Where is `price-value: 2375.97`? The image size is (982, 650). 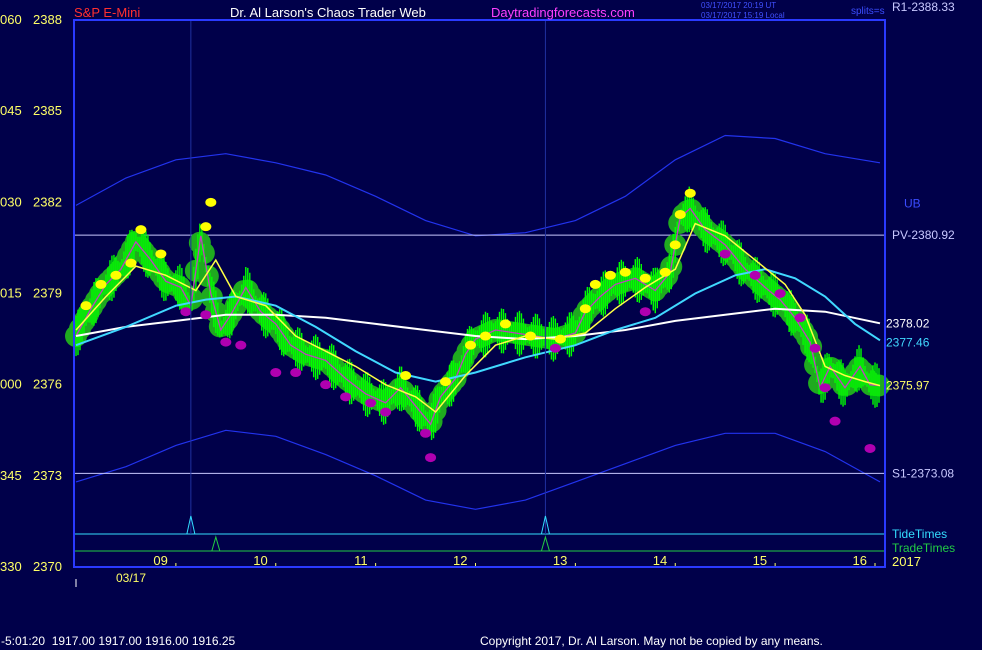
price-value: 2375.97 is located at coordinates (908, 386).